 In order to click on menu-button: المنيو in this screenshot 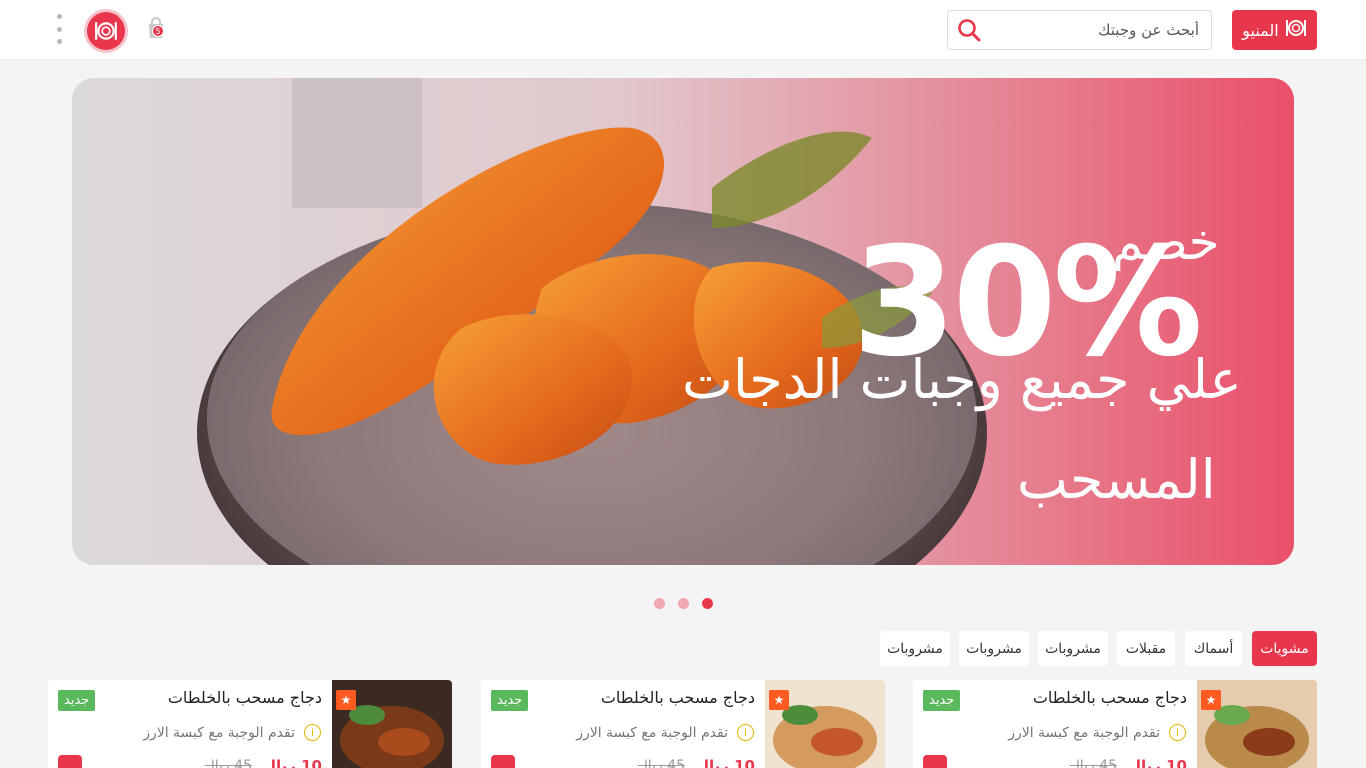, I will do `click(1274, 30)`.